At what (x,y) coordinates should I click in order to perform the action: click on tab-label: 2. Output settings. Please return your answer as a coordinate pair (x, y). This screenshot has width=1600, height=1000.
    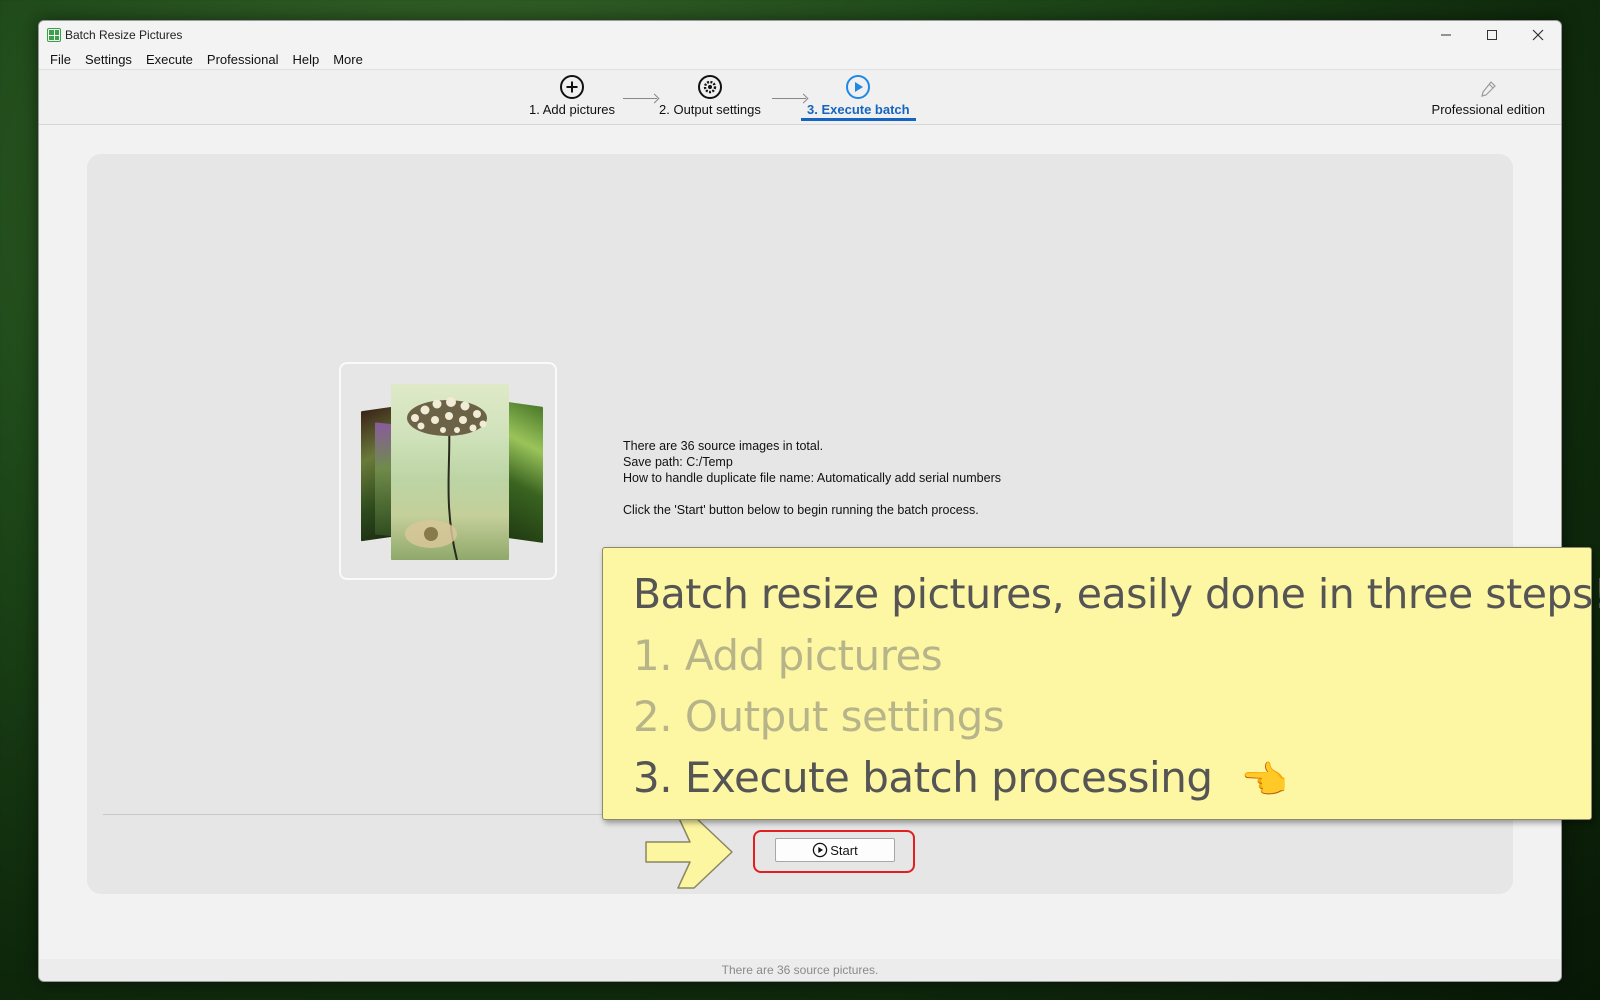
    Looking at the image, I should click on (710, 109).